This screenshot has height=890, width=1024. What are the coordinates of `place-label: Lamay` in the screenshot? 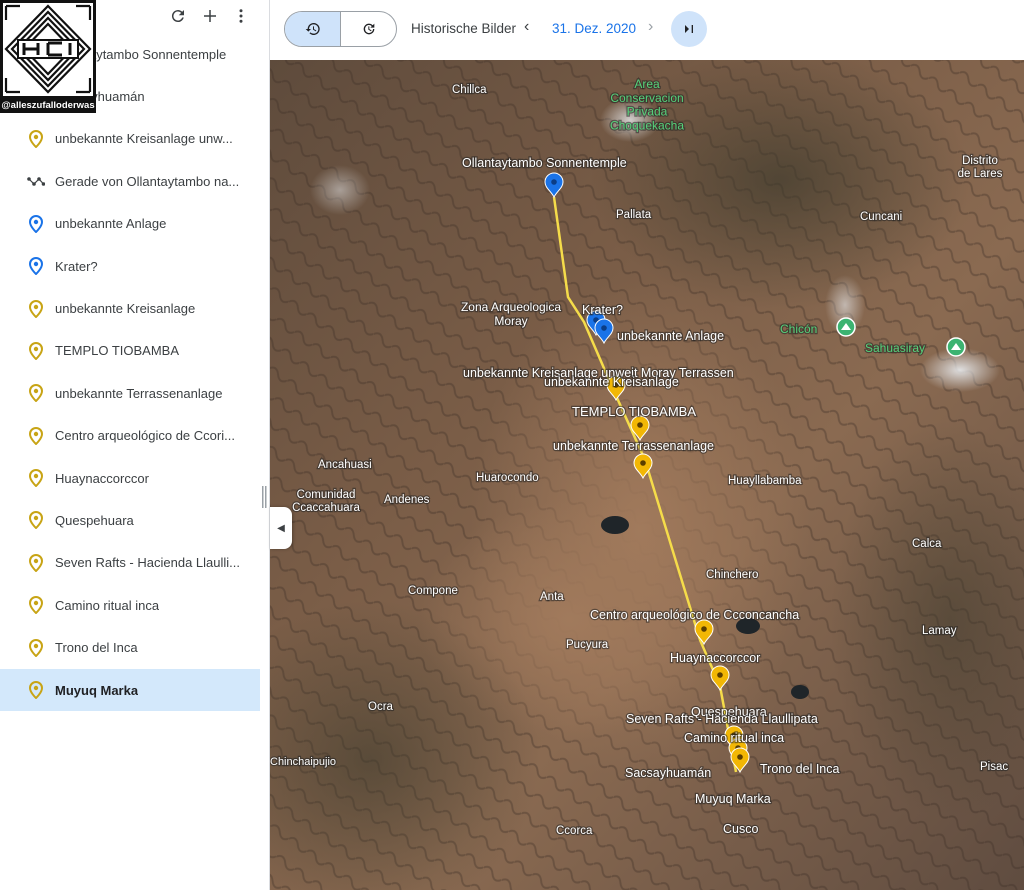 It's located at (939, 631).